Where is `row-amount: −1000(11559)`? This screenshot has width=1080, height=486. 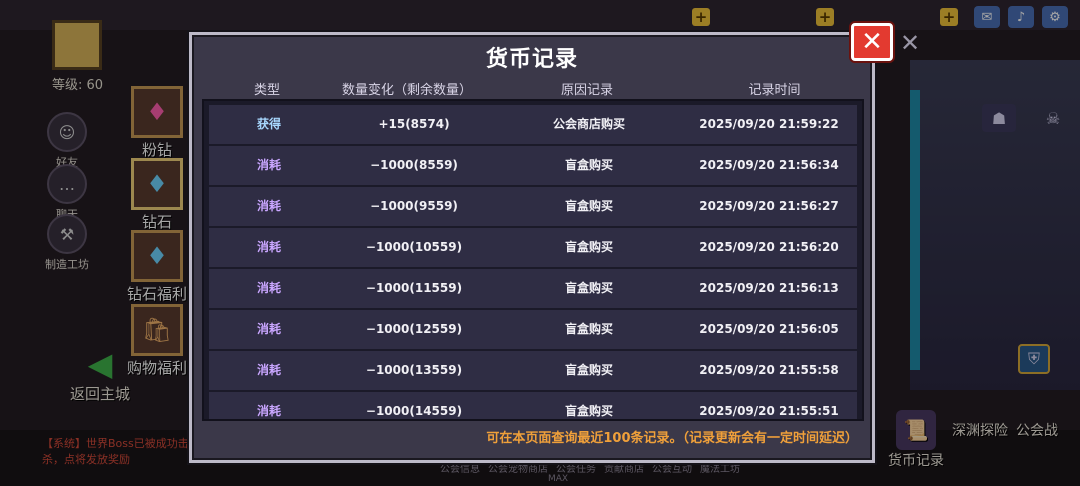
row-amount: −1000(11559) is located at coordinates (414, 288).